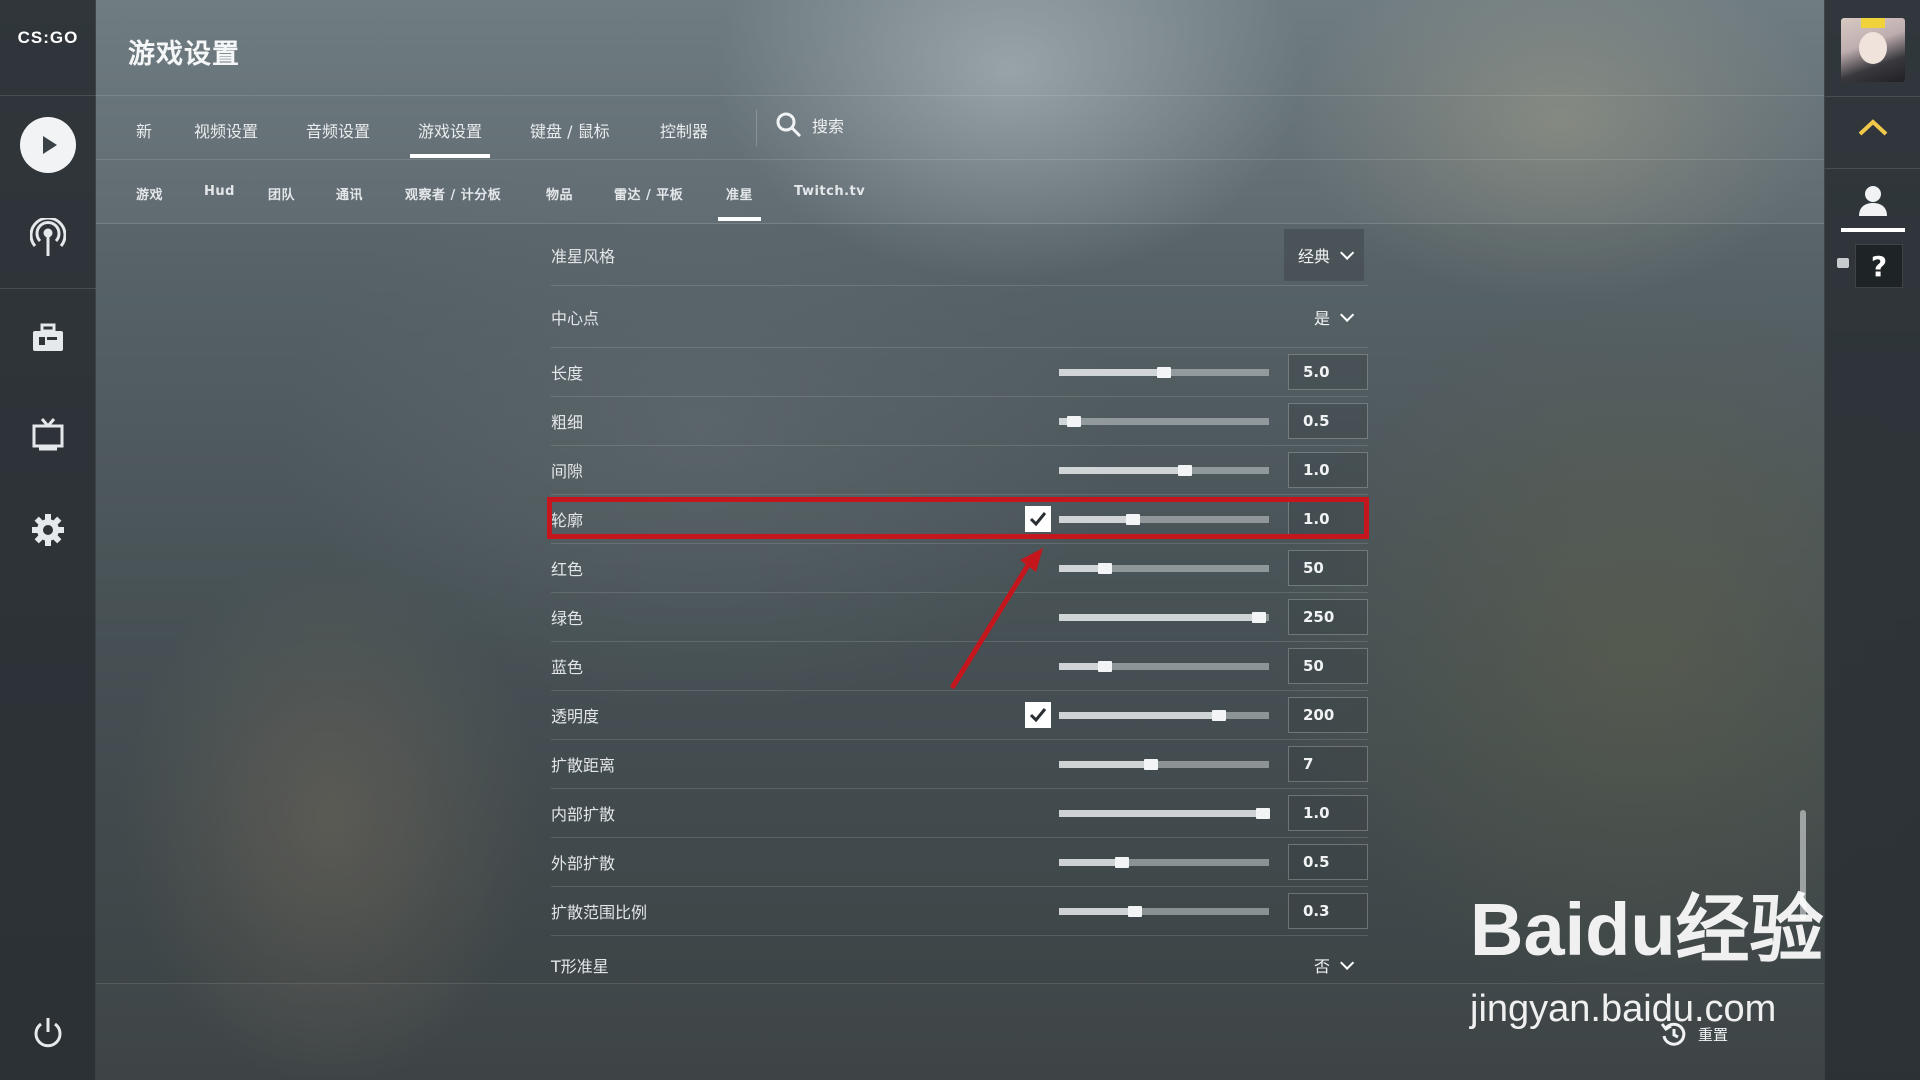 The height and width of the screenshot is (1080, 1920). Describe the element at coordinates (1332, 317) in the screenshot. I see `center-dot-dropdown: 是` at that location.